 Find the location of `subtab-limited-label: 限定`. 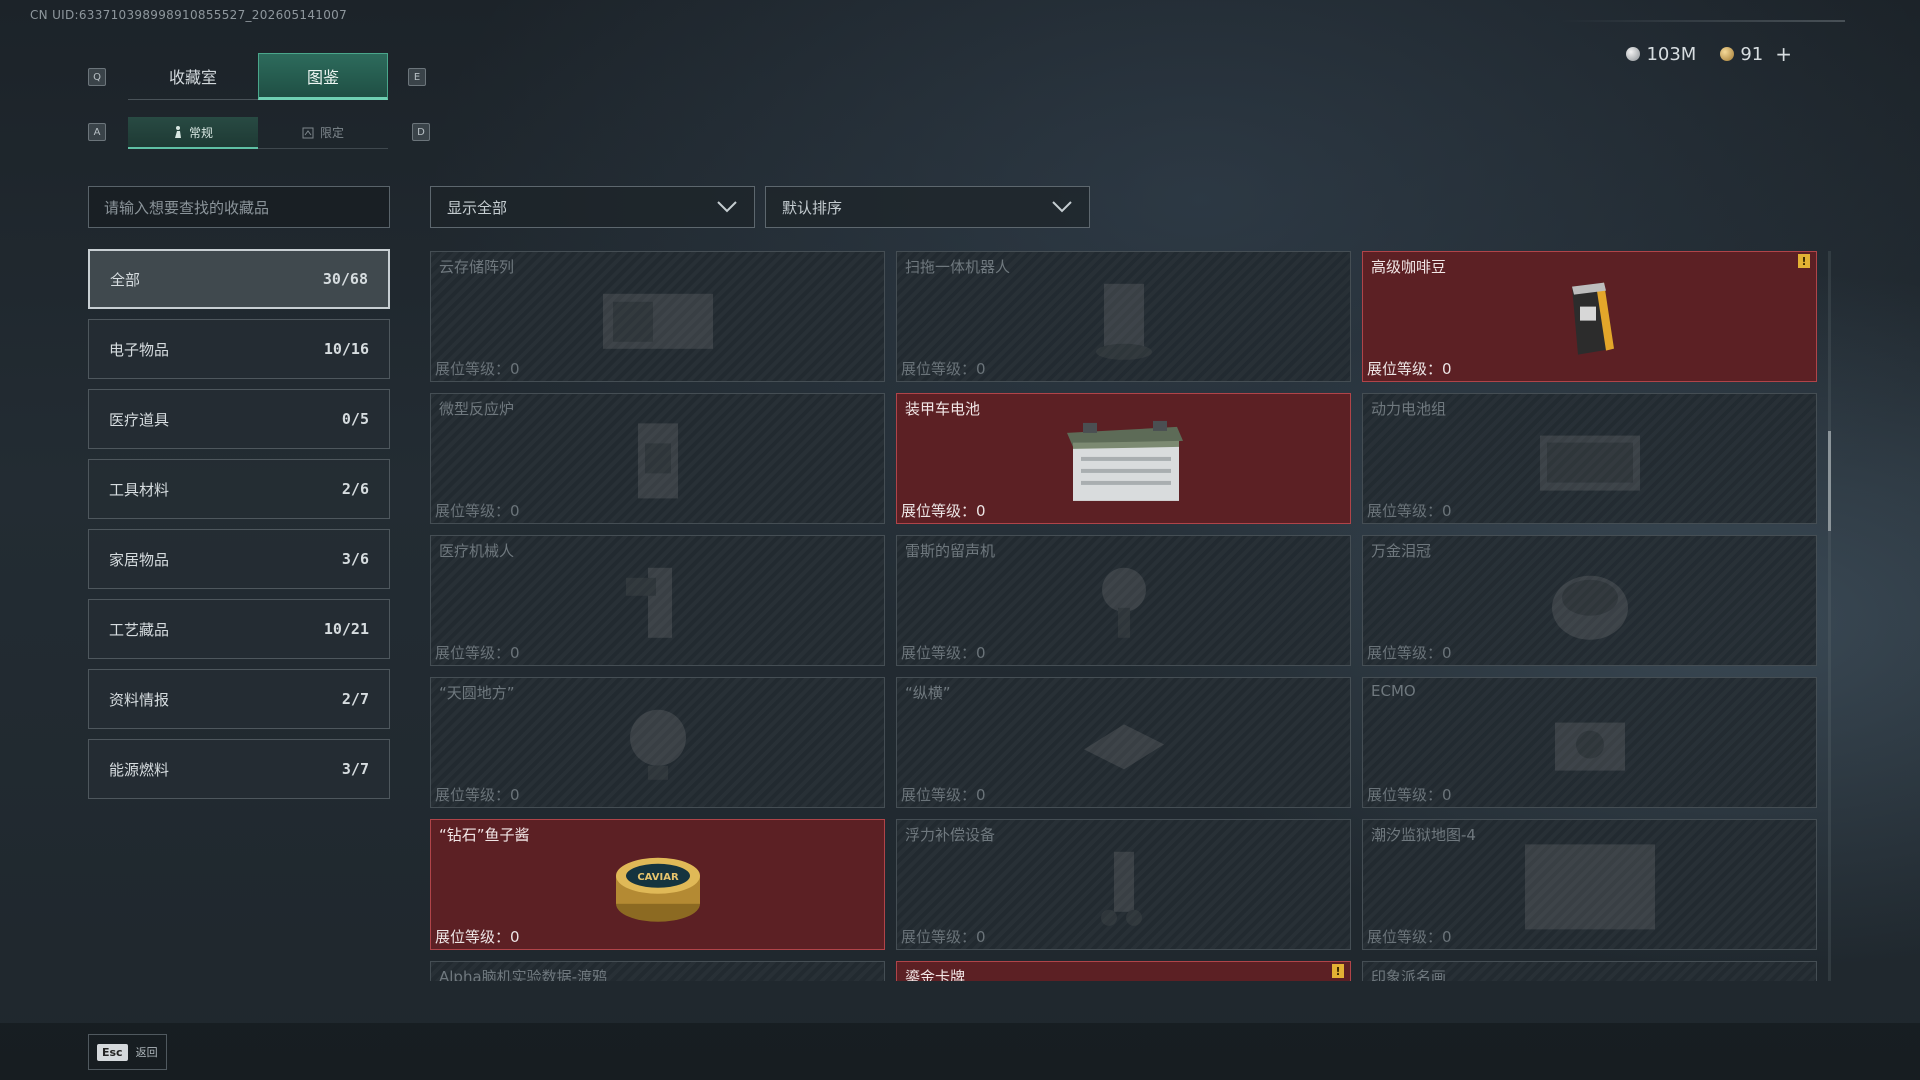

subtab-limited-label: 限定 is located at coordinates (331, 133).